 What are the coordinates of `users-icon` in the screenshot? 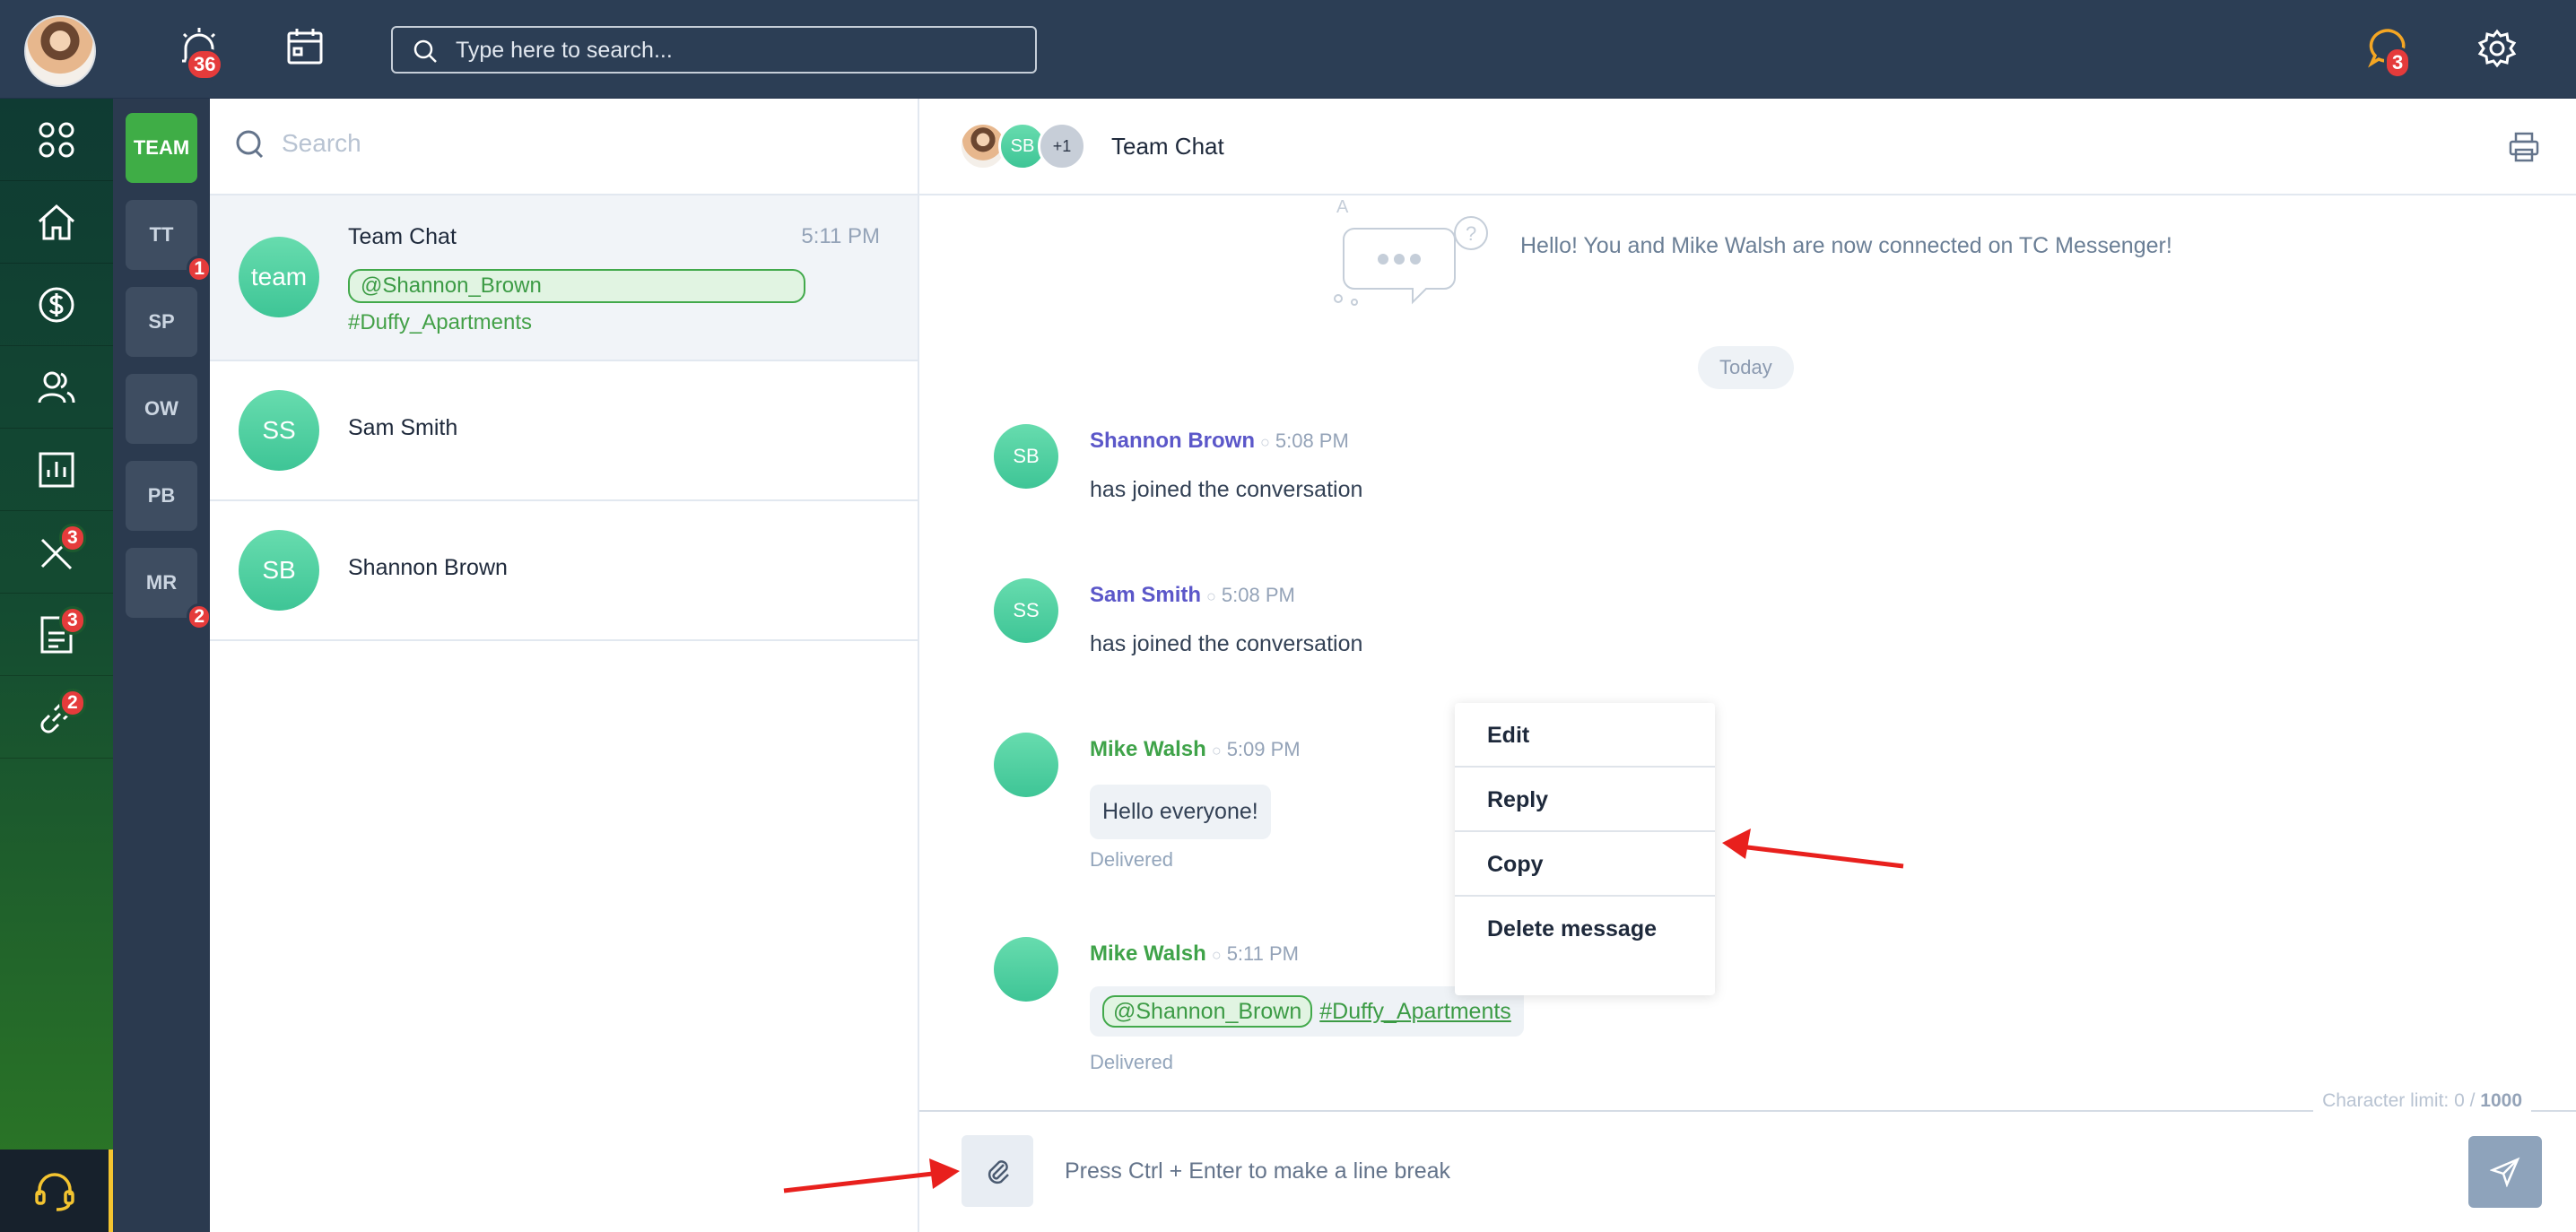 It's located at (56, 387).